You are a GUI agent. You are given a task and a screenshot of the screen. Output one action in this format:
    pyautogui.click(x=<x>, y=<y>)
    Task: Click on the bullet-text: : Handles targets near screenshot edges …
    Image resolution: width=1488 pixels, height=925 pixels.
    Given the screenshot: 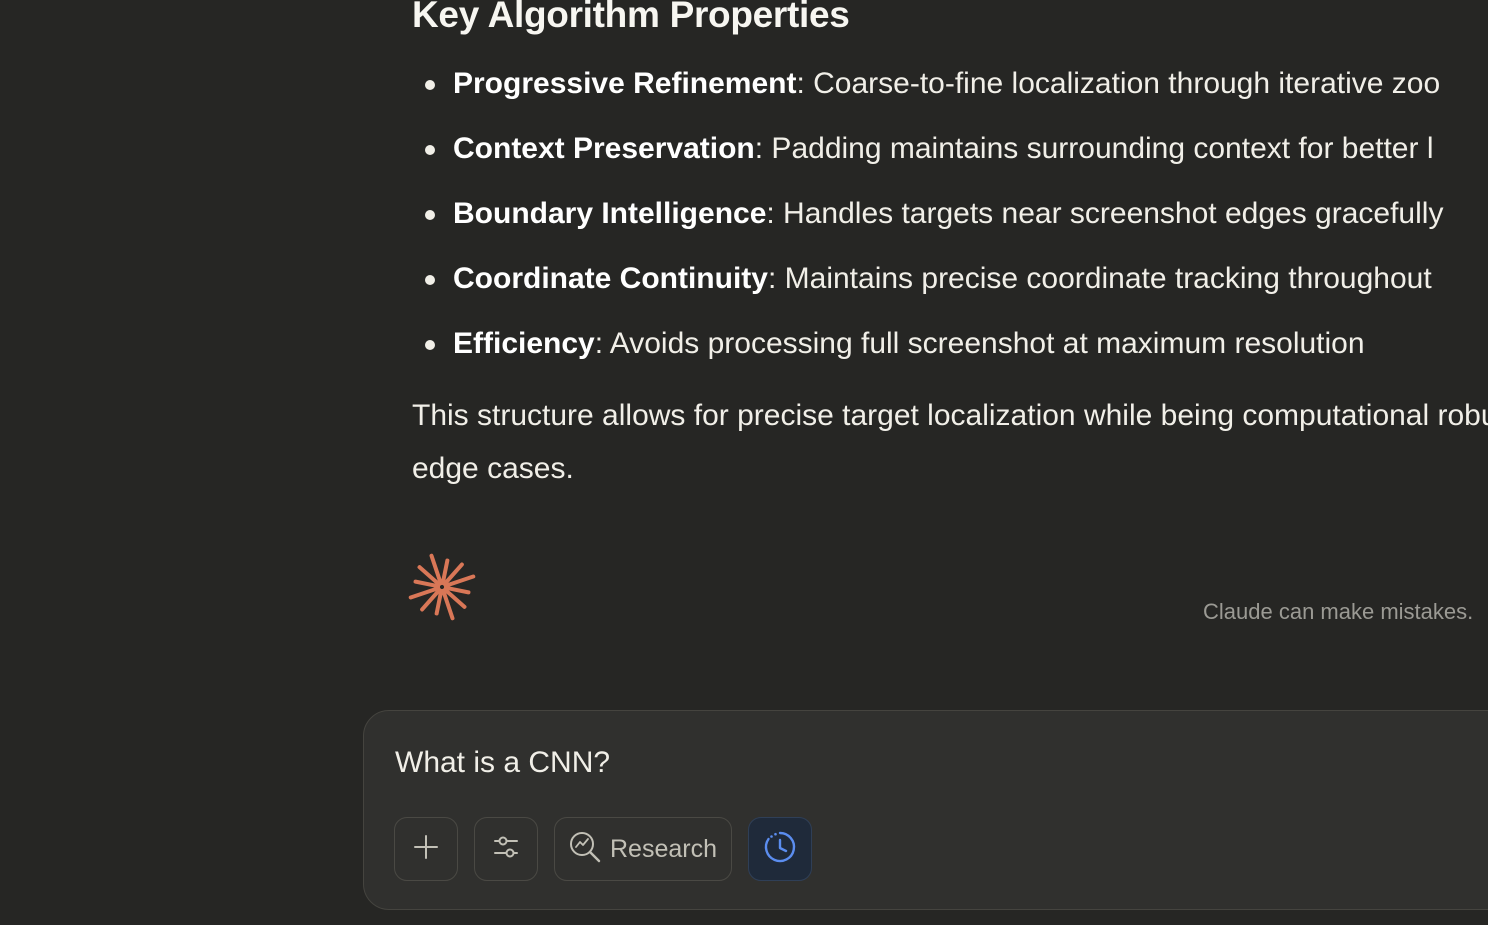 What is the action you would take?
    pyautogui.click(x=1105, y=213)
    